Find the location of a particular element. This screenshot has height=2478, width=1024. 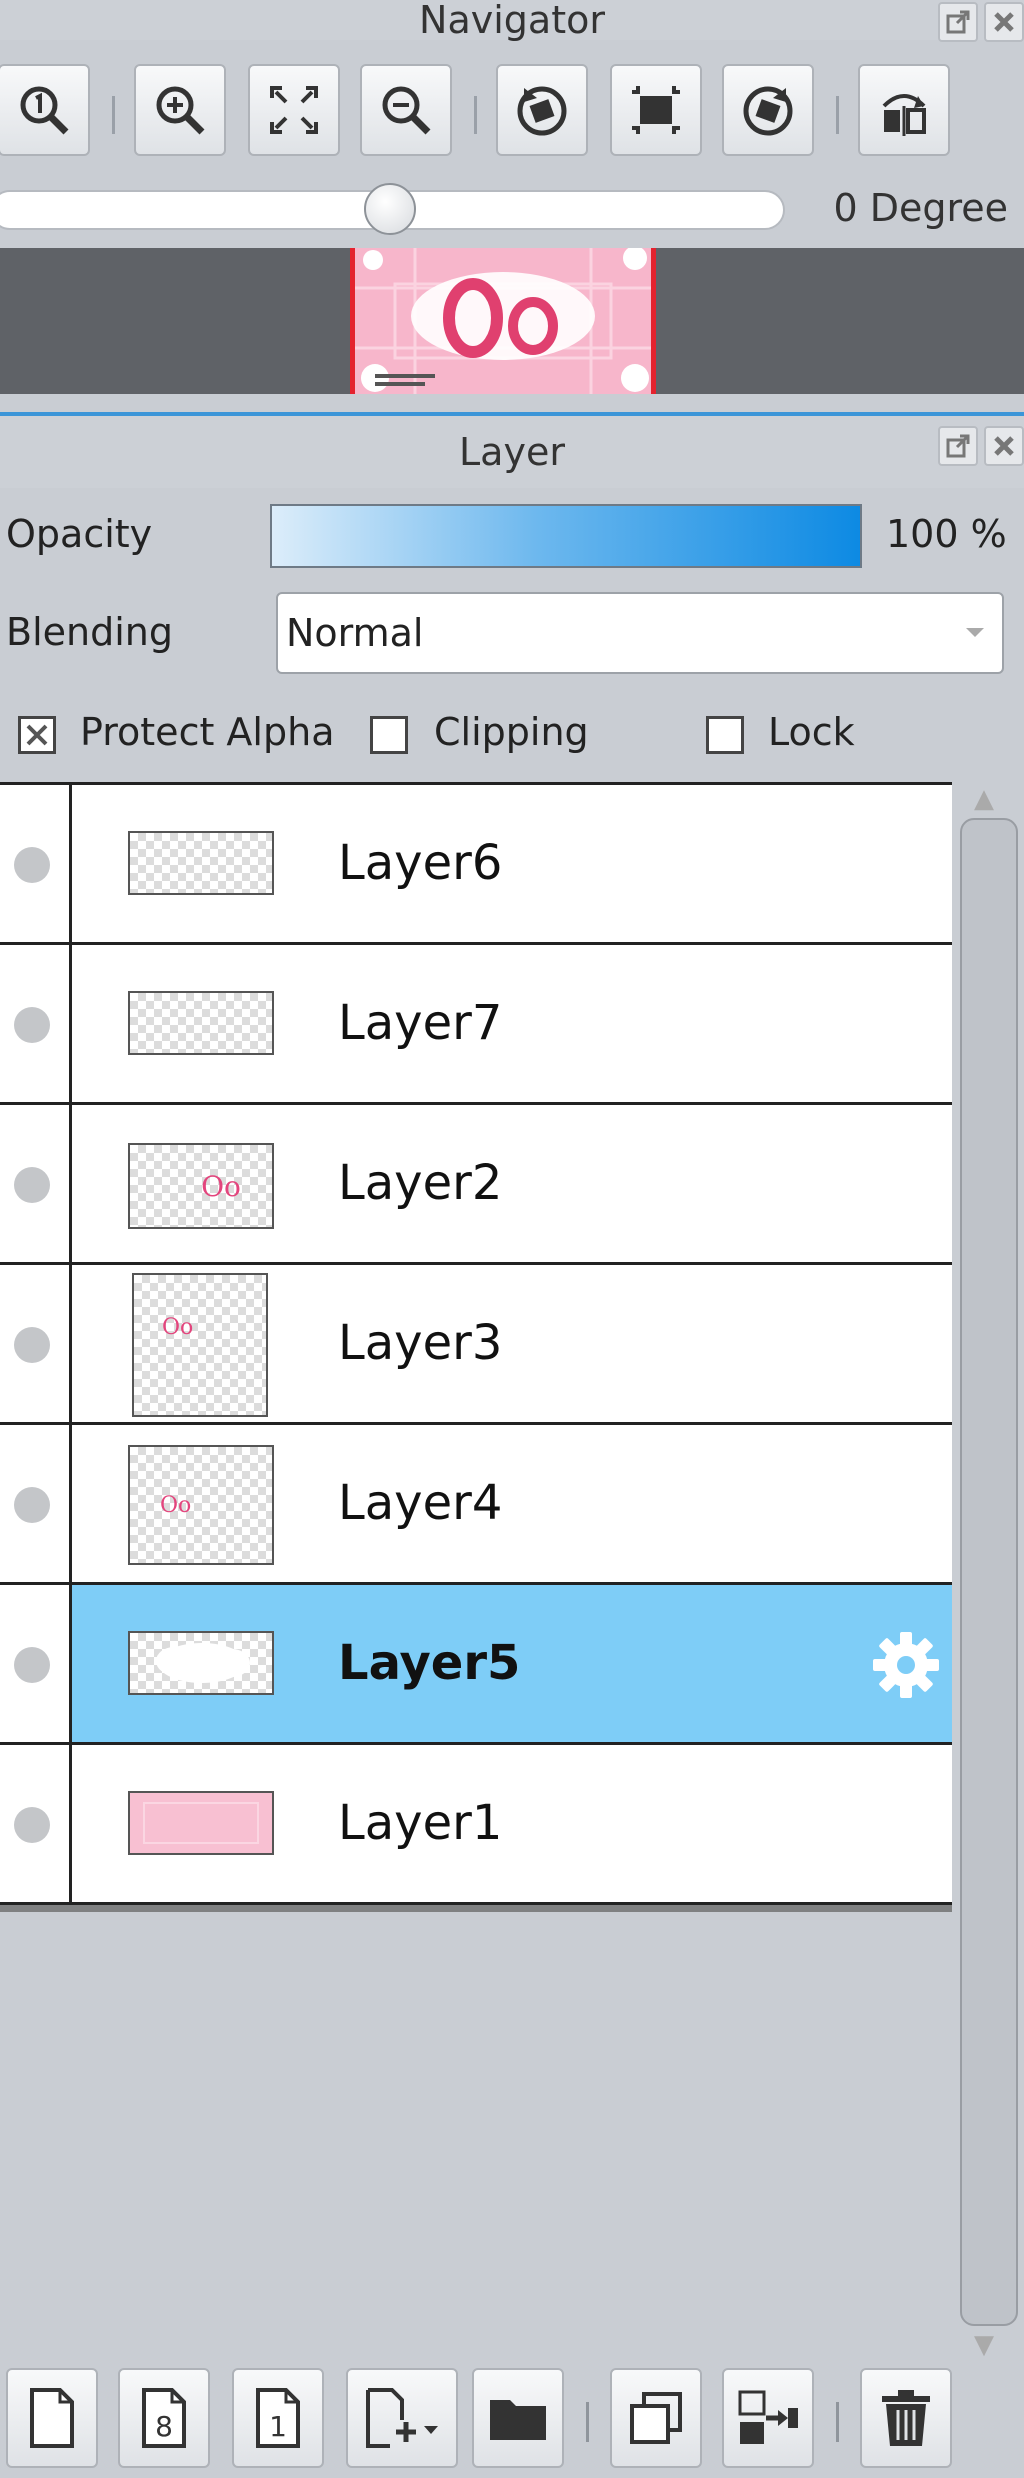

layer-popout-icon is located at coordinates (958, 446).